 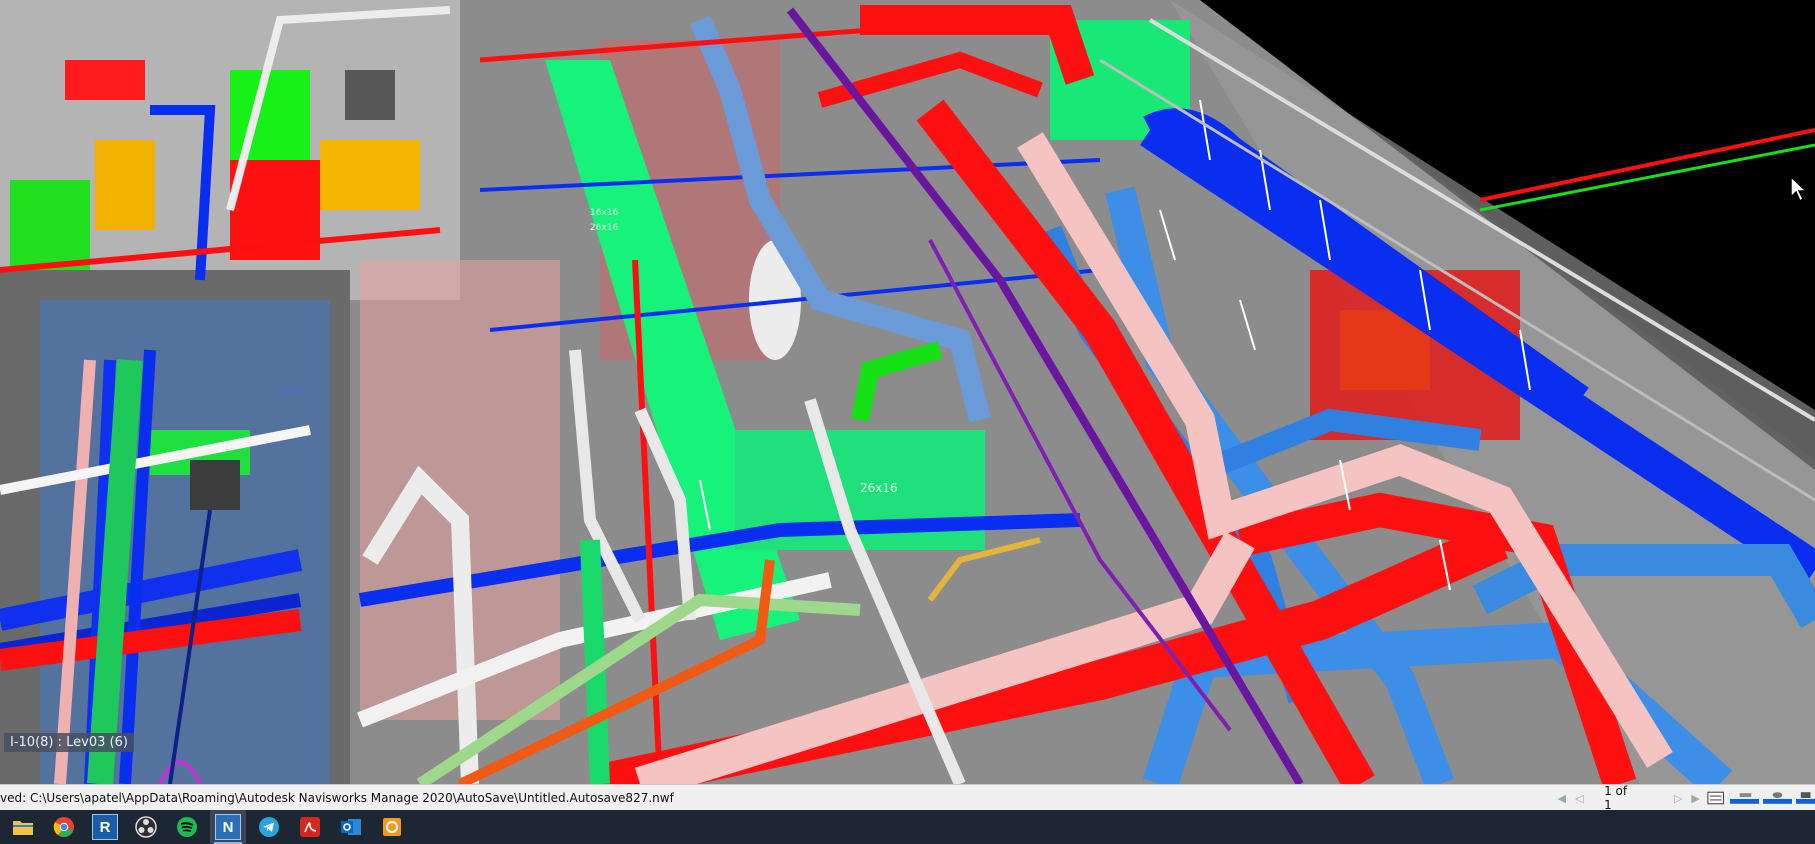 I want to click on telegram-icon, so click(x=269, y=827).